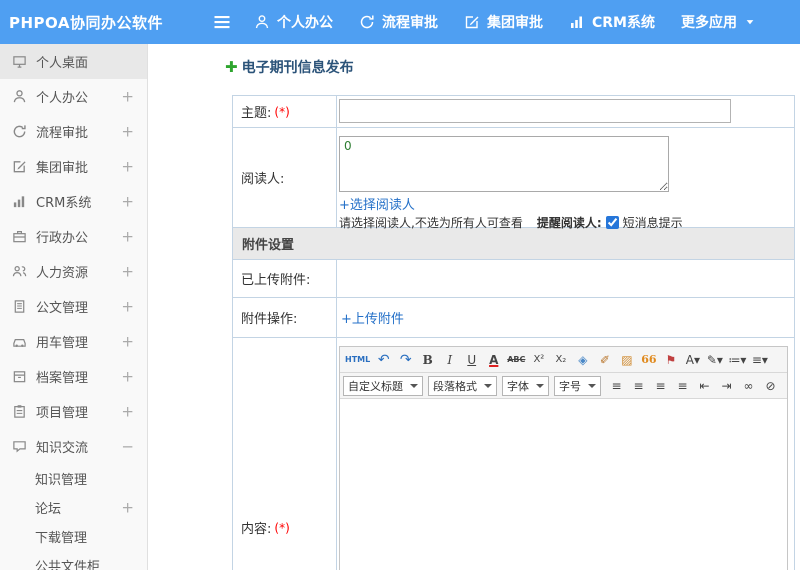 This screenshot has width=800, height=570. Describe the element at coordinates (73, 536) in the screenshot. I see `sidebar-subitem-download-mgmt: 下载管理` at that location.